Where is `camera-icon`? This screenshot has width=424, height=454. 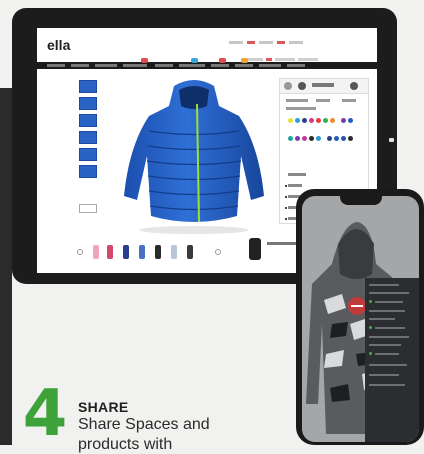 camera-icon is located at coordinates (391, 140).